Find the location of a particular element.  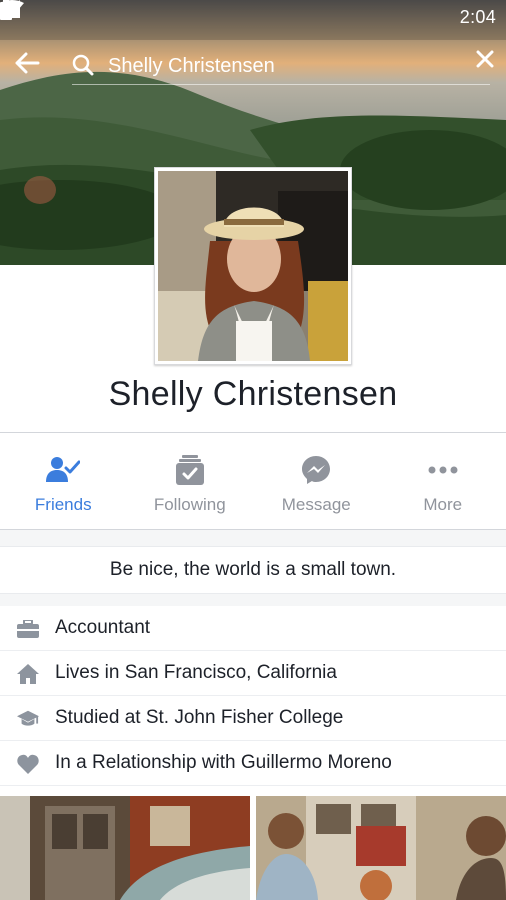

friends-label: Friends is located at coordinates (63, 504).